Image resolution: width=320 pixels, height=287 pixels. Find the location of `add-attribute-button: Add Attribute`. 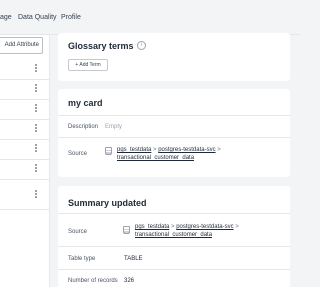

add-attribute-button: Add Attribute is located at coordinates (21, 45).